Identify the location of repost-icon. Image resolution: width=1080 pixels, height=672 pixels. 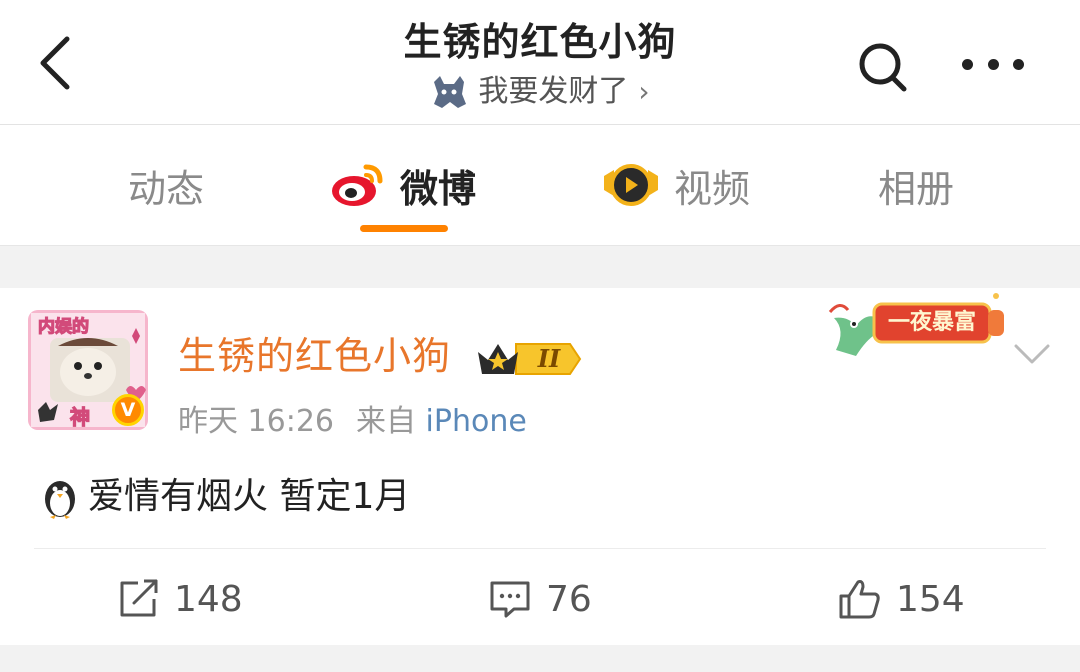
(139, 598).